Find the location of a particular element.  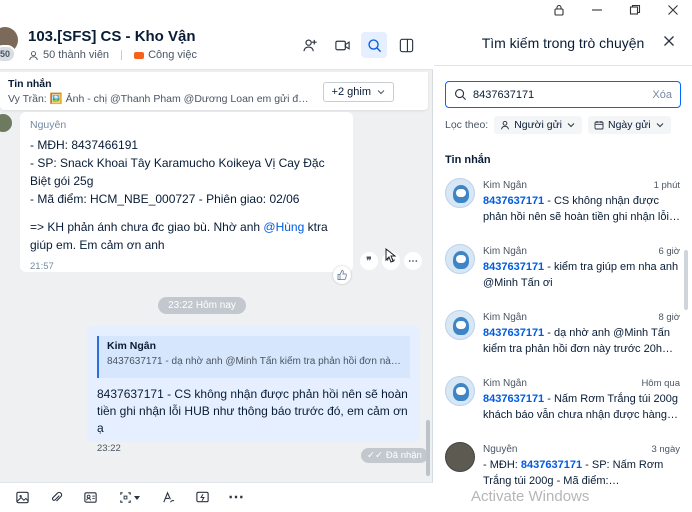

reaction-button is located at coordinates (342, 275).